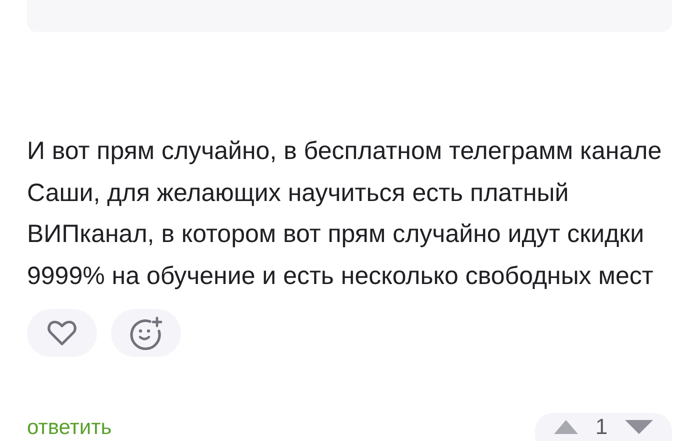 The image size is (700, 441). Describe the element at coordinates (639, 427) in the screenshot. I see `downvote-icon` at that location.